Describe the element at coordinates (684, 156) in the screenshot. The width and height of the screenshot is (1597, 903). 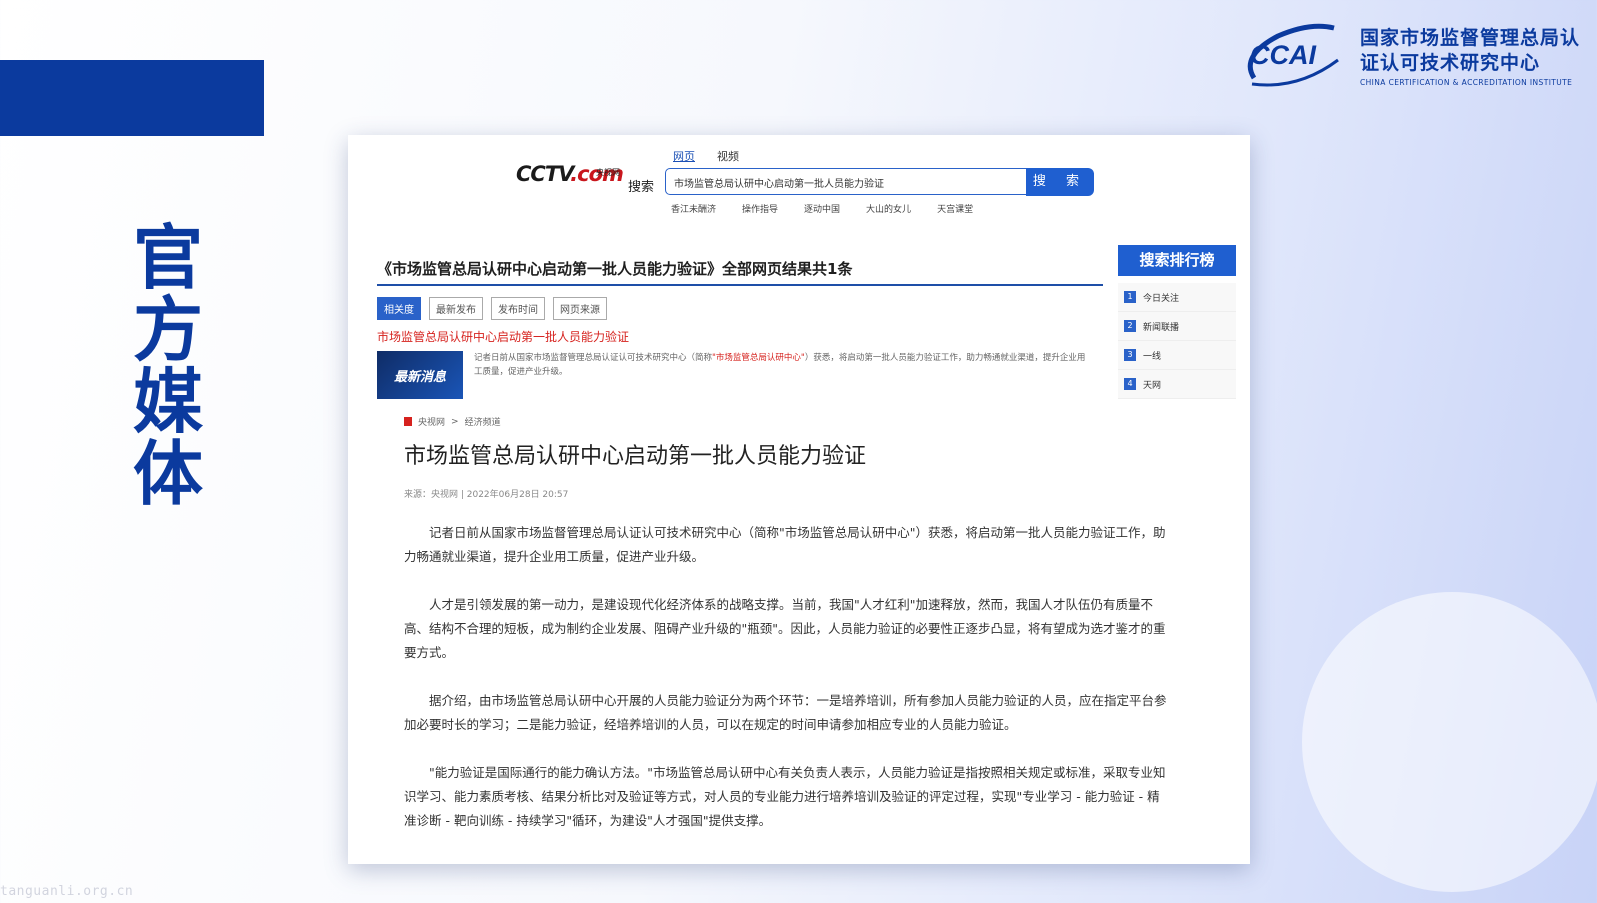
I see `tab-web: 网页` at that location.